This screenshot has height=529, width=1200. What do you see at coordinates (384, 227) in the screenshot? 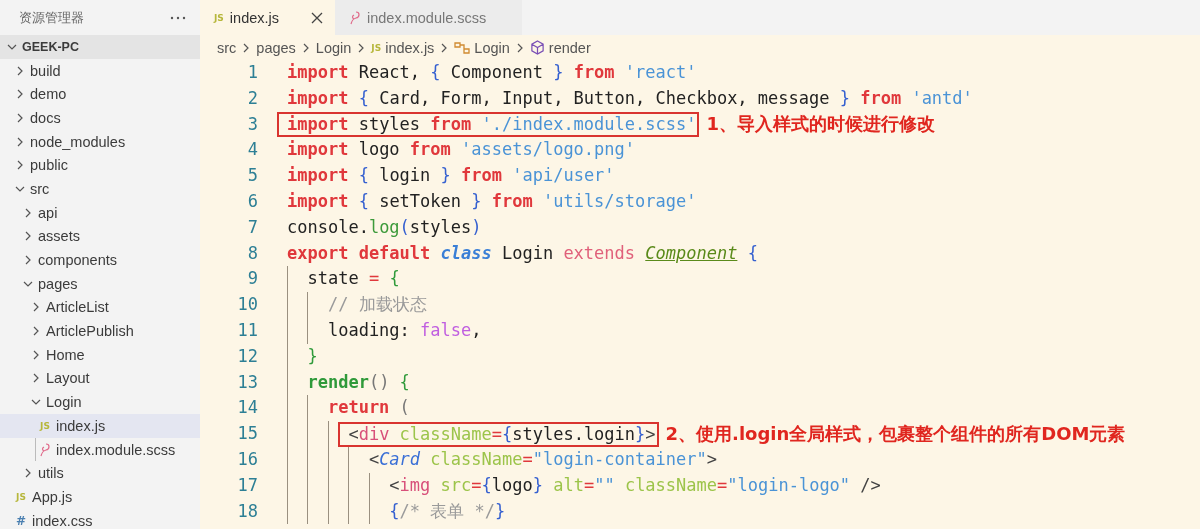
I see `code-line: console.log(styles)` at bounding box center [384, 227].